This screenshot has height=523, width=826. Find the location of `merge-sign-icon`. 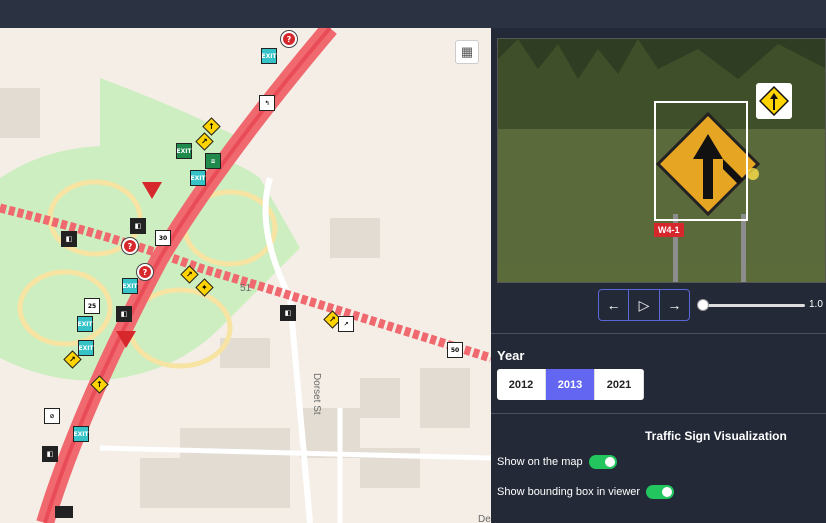

merge-sign-icon is located at coordinates (774, 101).